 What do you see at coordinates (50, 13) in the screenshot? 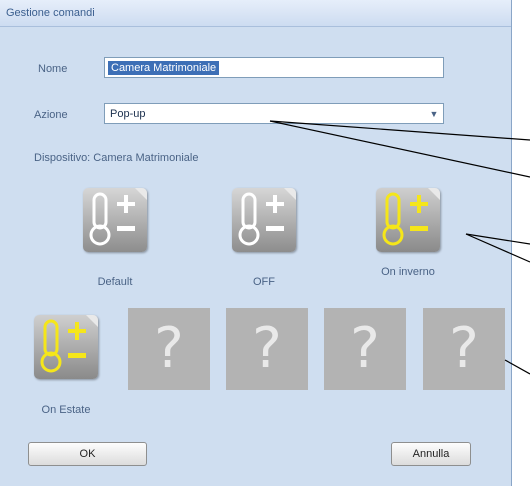
I see `window-title: Gestione comandi` at bounding box center [50, 13].